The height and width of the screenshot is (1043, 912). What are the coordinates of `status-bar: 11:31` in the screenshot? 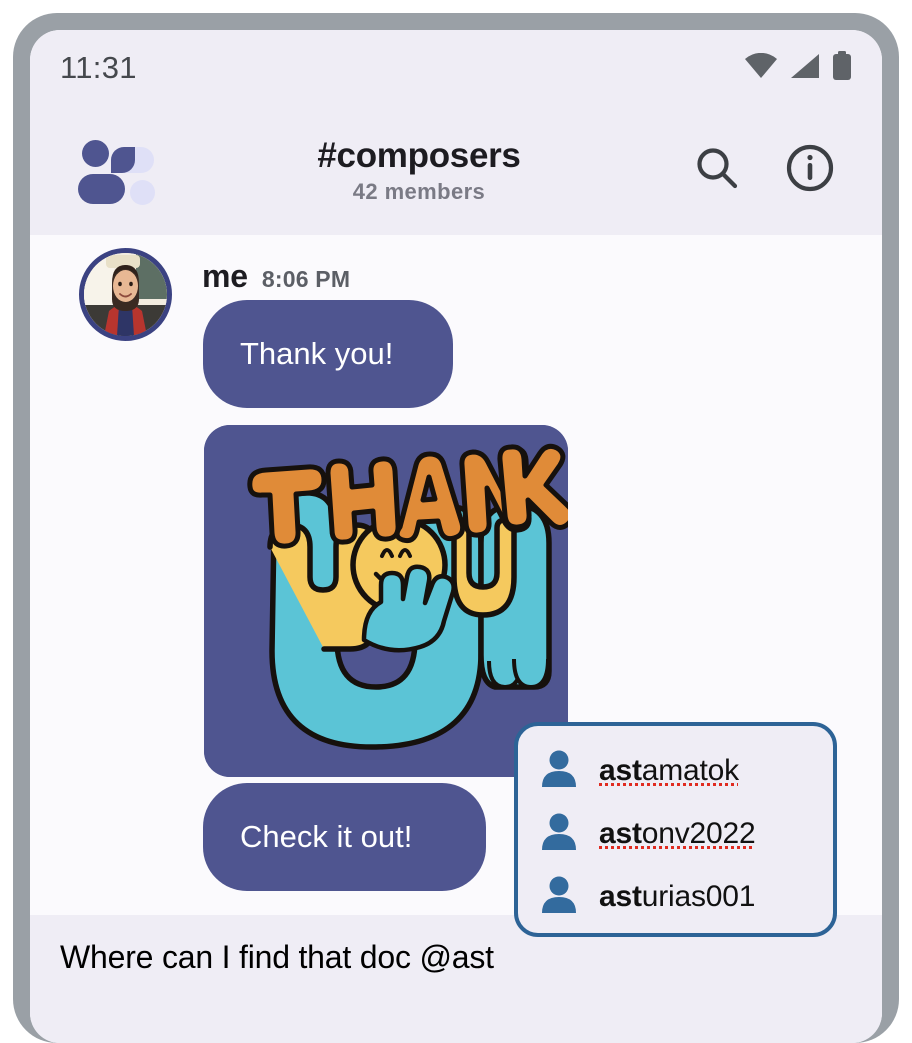 It's located at (456, 68).